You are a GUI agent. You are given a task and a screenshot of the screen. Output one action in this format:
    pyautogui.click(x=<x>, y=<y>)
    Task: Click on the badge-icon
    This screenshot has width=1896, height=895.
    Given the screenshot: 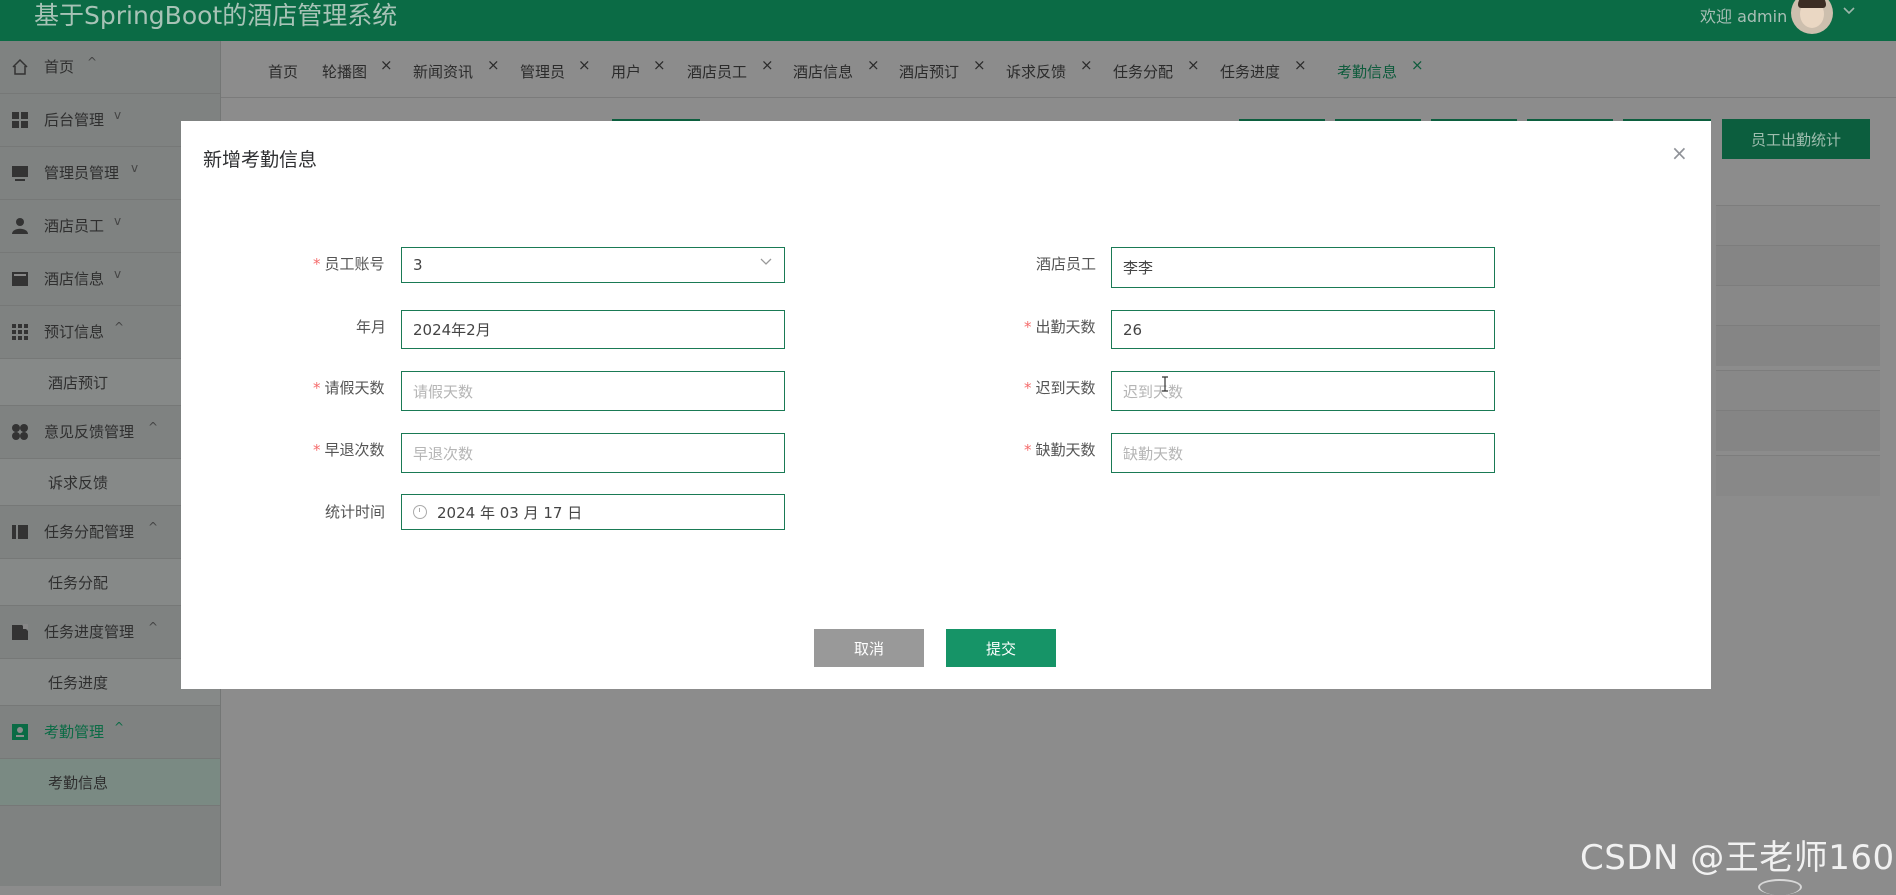 What is the action you would take?
    pyautogui.click(x=19, y=731)
    